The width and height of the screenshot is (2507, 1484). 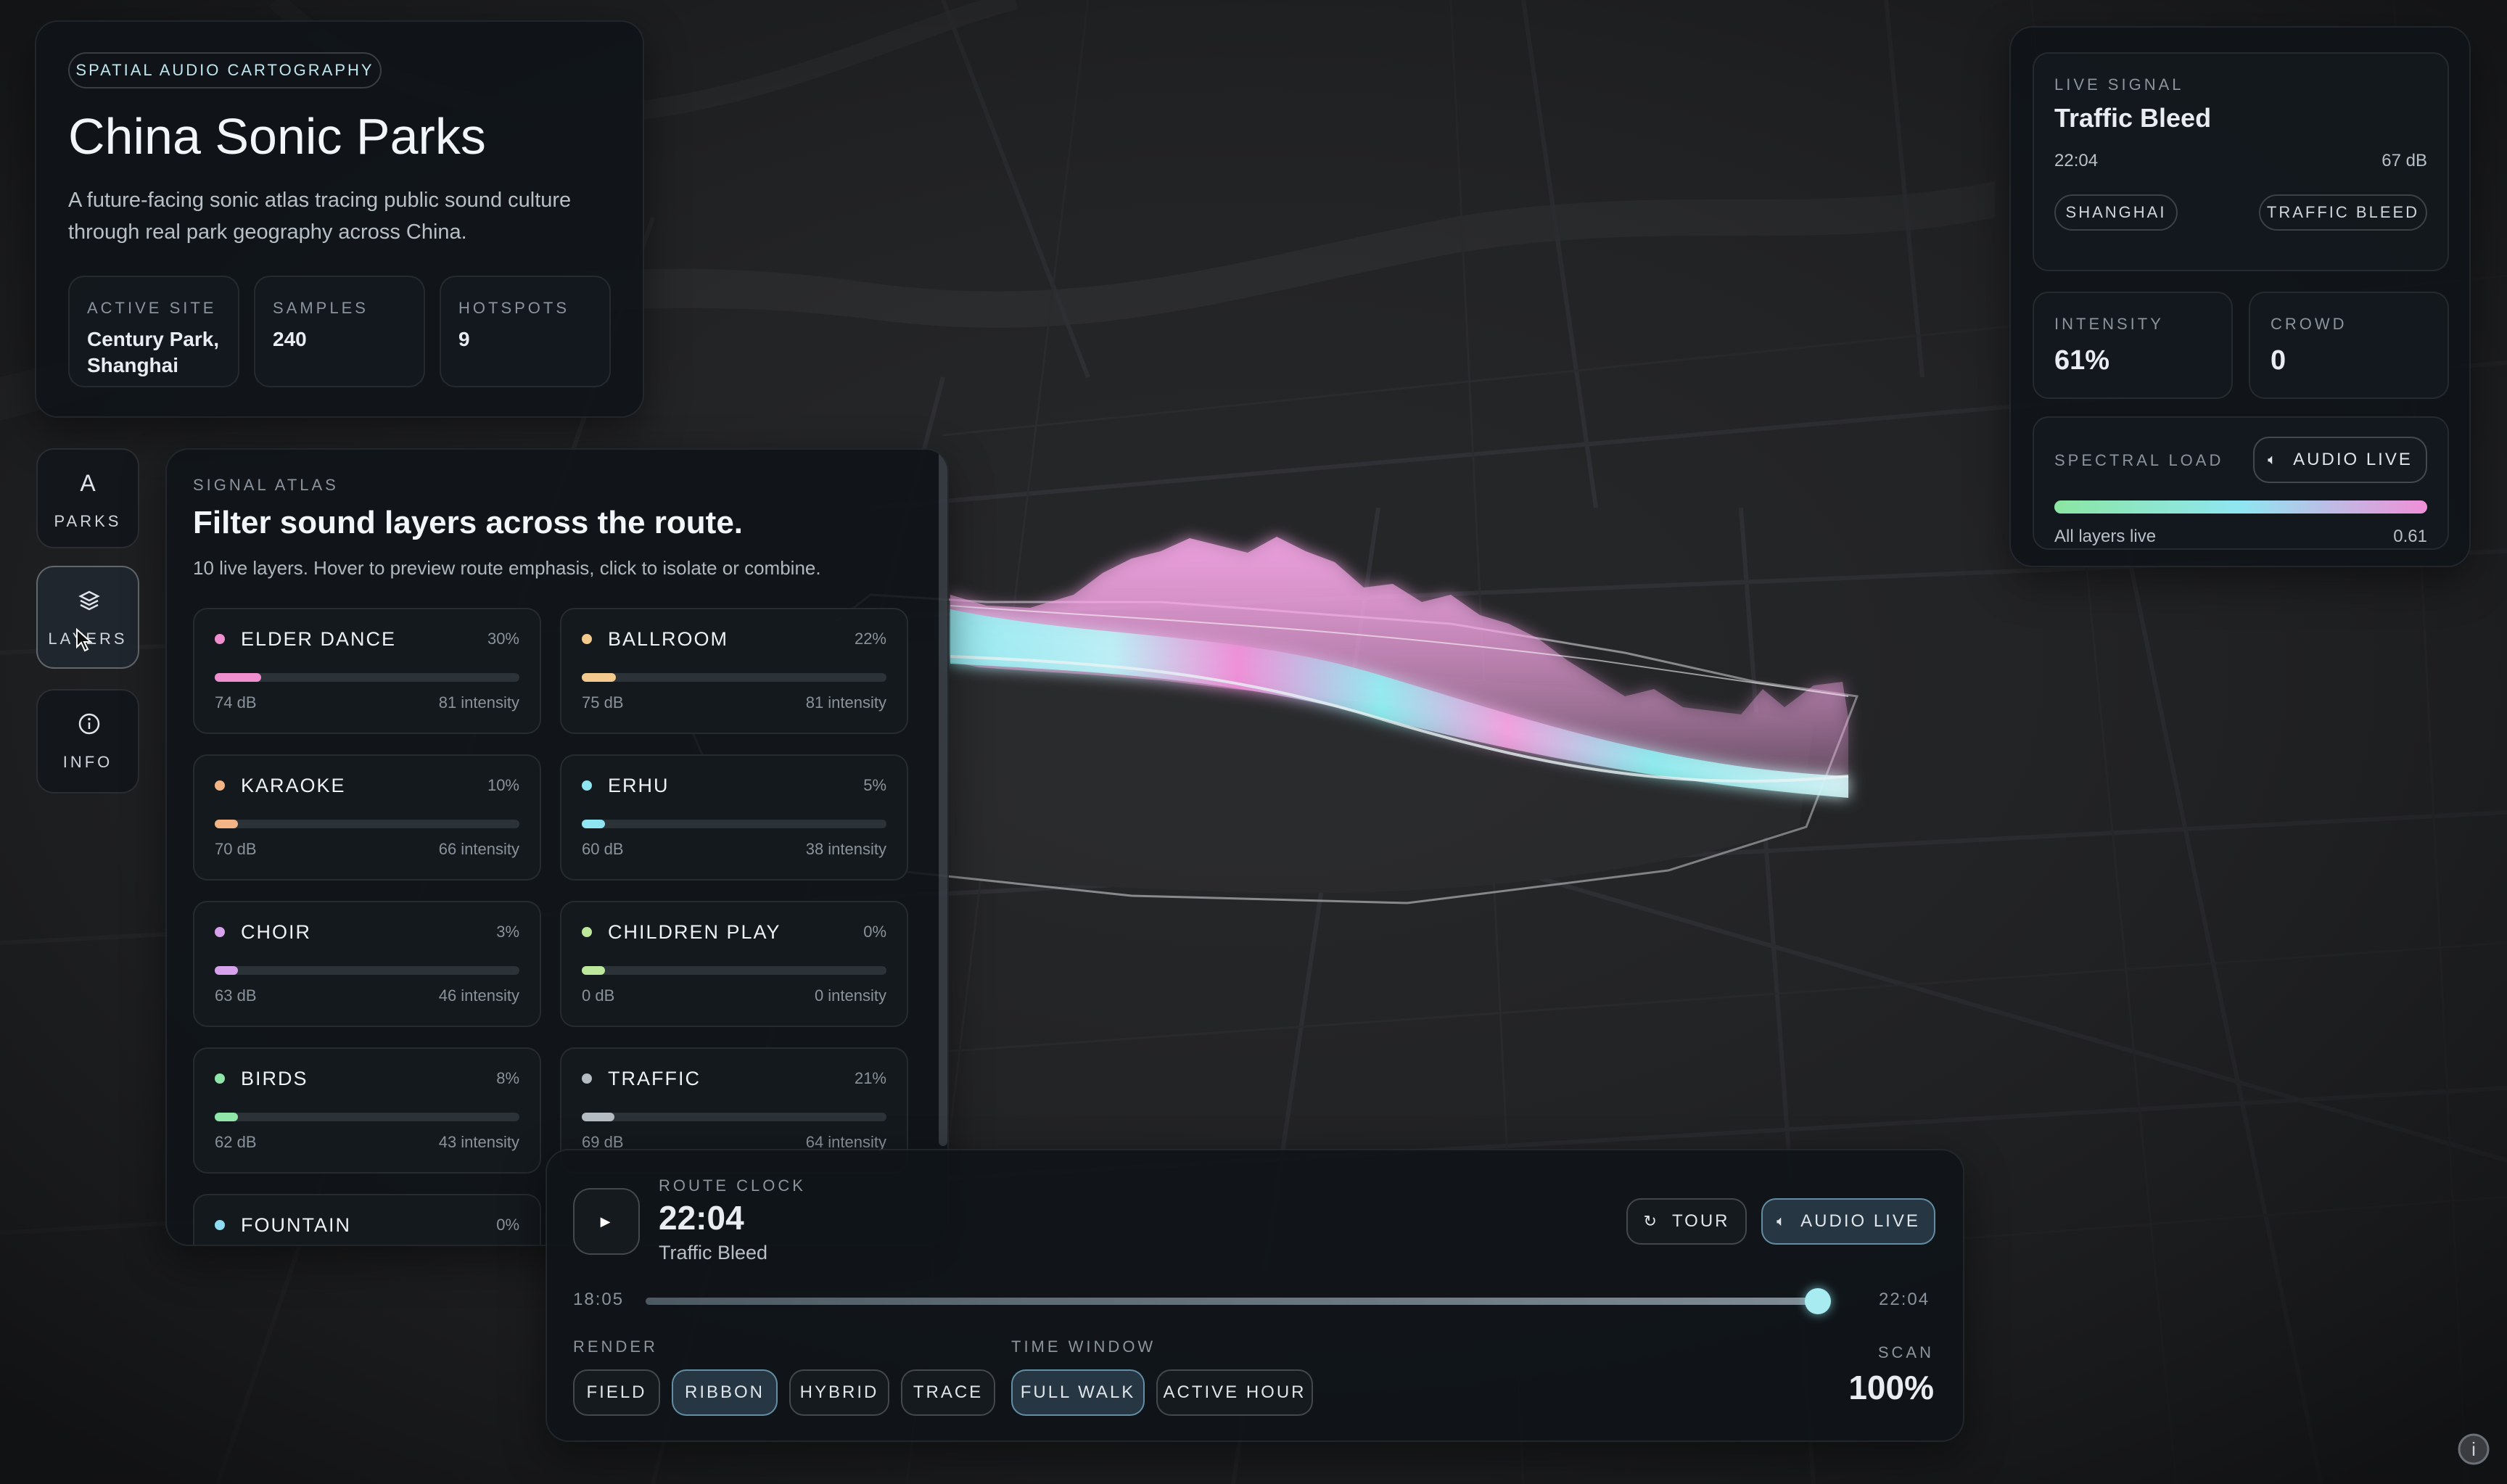 I want to click on nav-info-button: INFO, so click(x=87, y=741).